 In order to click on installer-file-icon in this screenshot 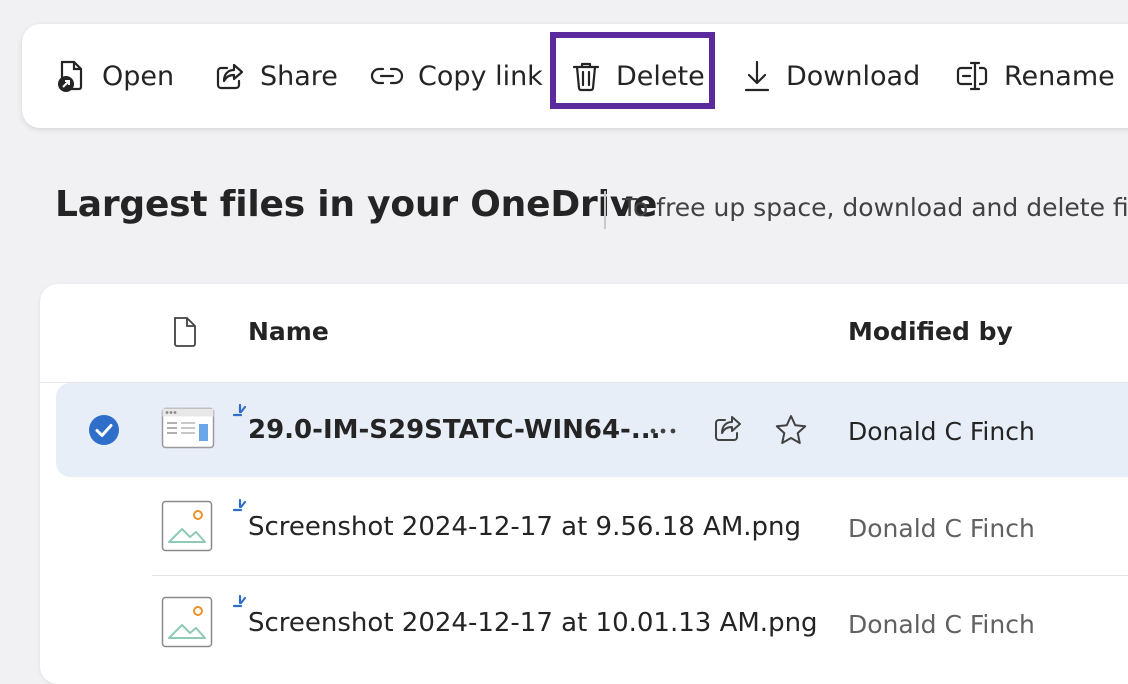, I will do `click(188, 428)`.